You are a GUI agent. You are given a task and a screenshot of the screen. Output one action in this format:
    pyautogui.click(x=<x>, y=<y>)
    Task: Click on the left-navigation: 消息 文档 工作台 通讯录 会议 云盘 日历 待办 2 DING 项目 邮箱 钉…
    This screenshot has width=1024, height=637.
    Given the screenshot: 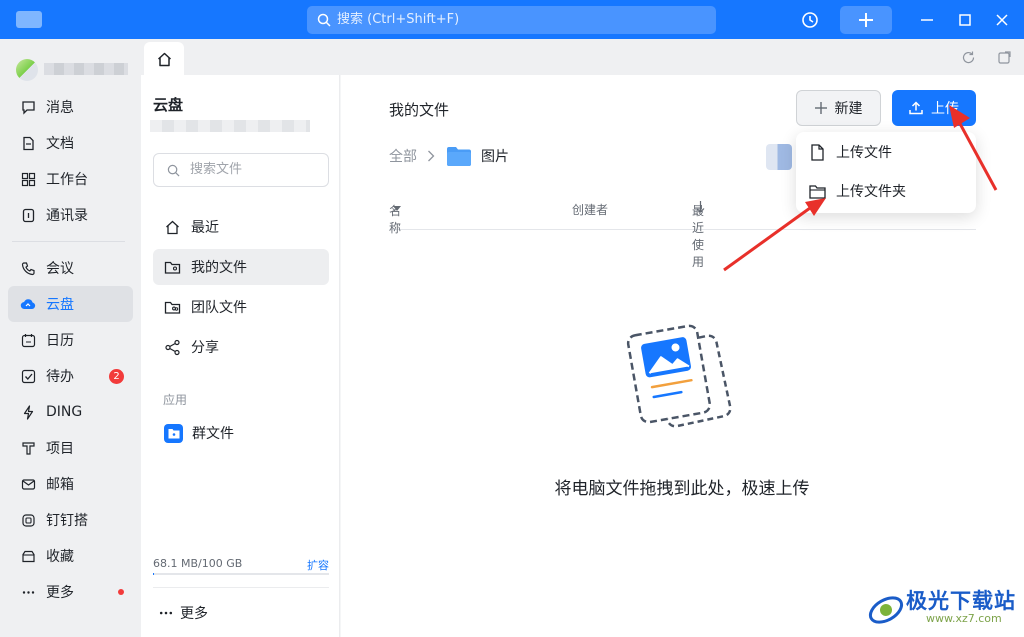 What is the action you would take?
    pyautogui.click(x=70, y=338)
    